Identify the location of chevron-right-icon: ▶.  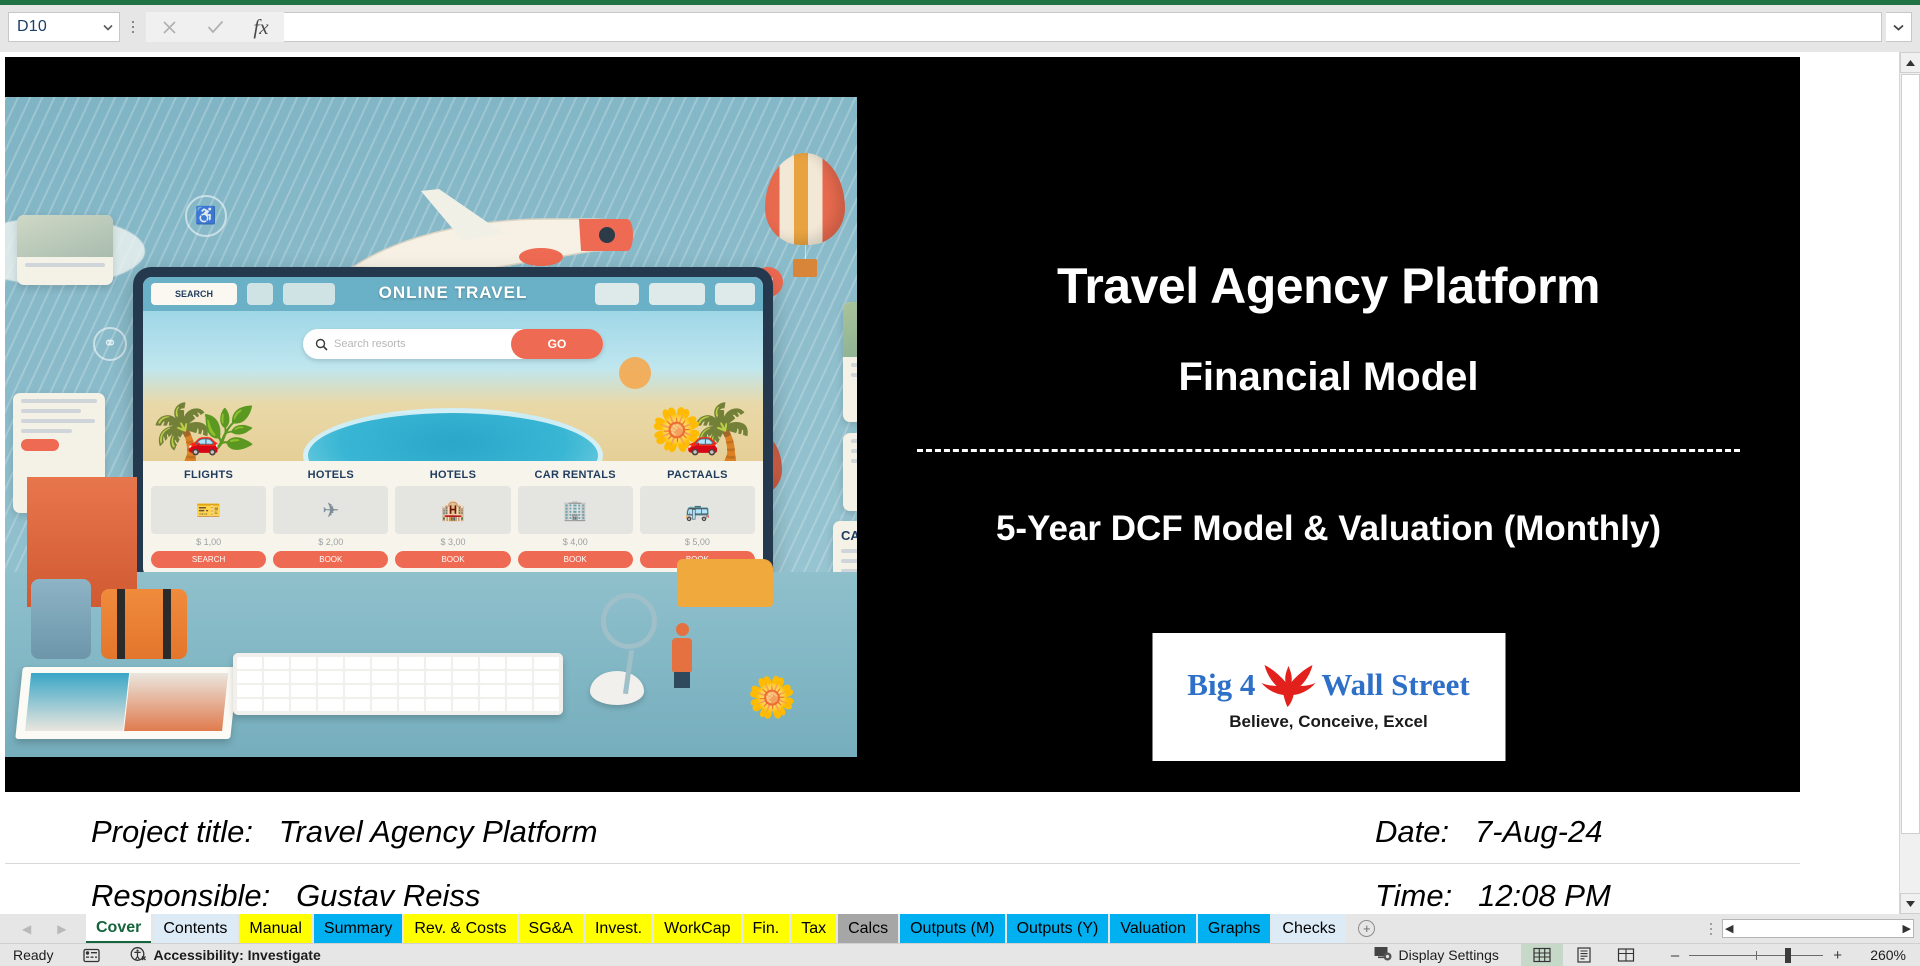
(61, 929).